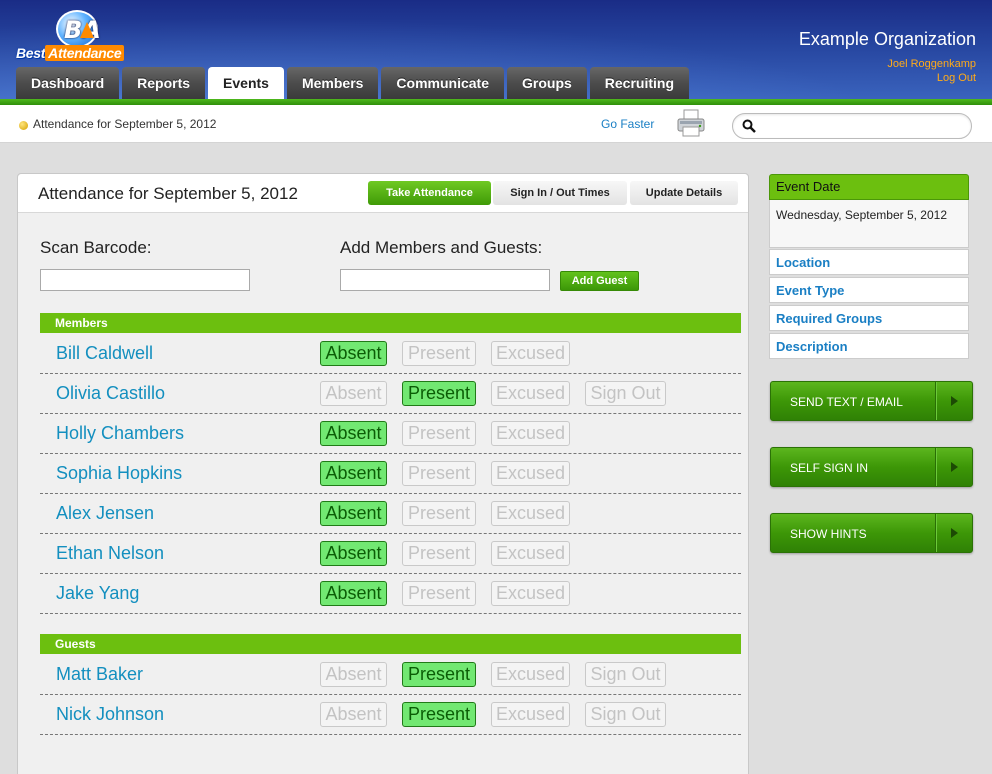 The width and height of the screenshot is (992, 774). Describe the element at coordinates (441, 247) in the screenshot. I see `add-members-label: Add Members and Guests:` at that location.